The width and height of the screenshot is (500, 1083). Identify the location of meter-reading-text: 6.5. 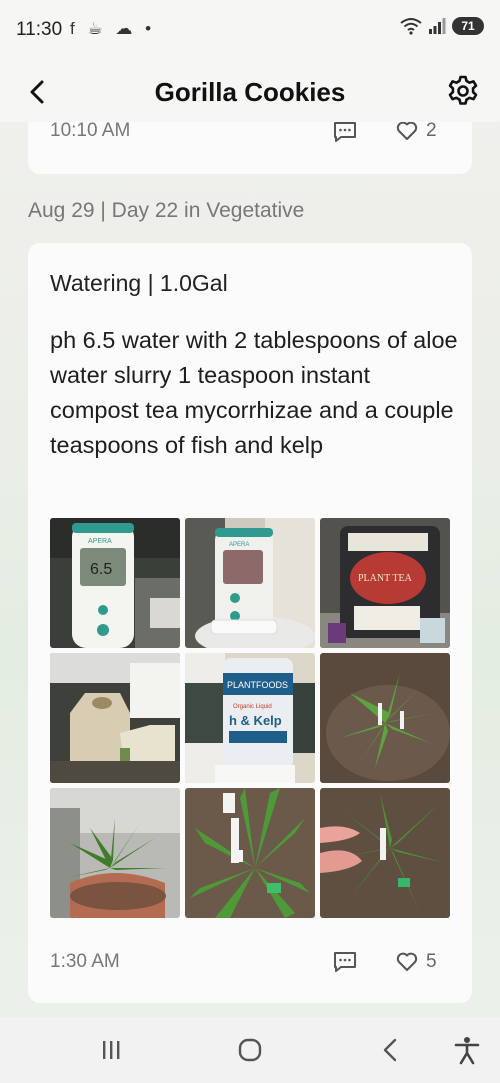
(101, 569).